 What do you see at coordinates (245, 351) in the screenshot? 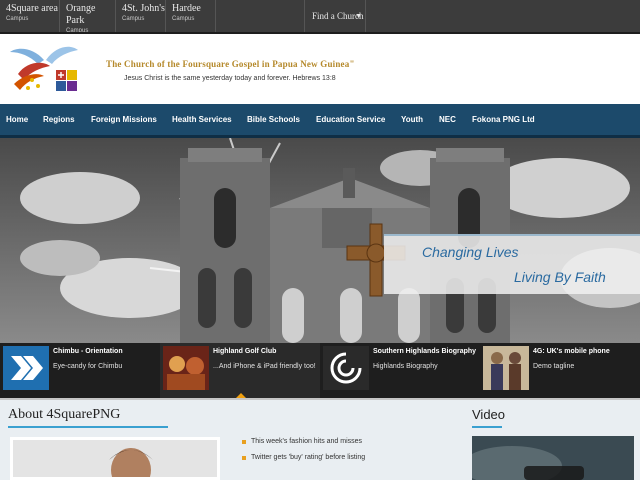
I see `thumb-title: Highland Golf Club` at bounding box center [245, 351].